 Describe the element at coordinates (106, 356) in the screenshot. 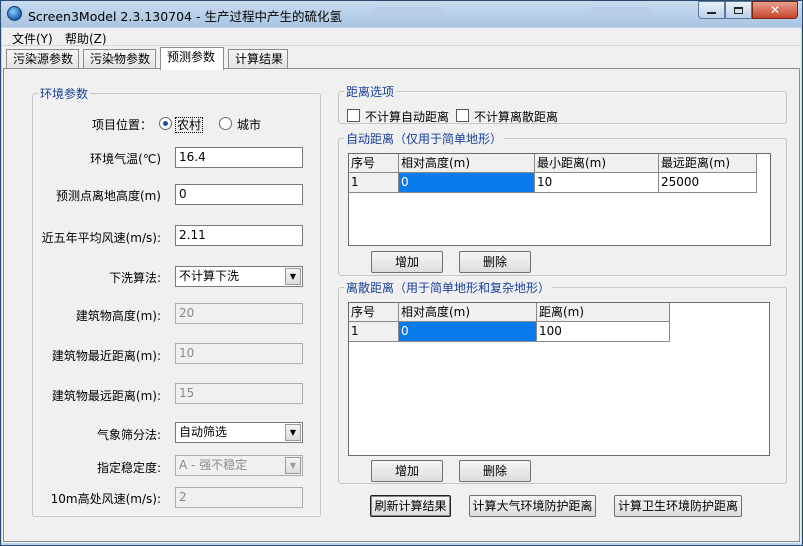

I see `bldg-near-label: 建筑物最近距离(m):` at that location.